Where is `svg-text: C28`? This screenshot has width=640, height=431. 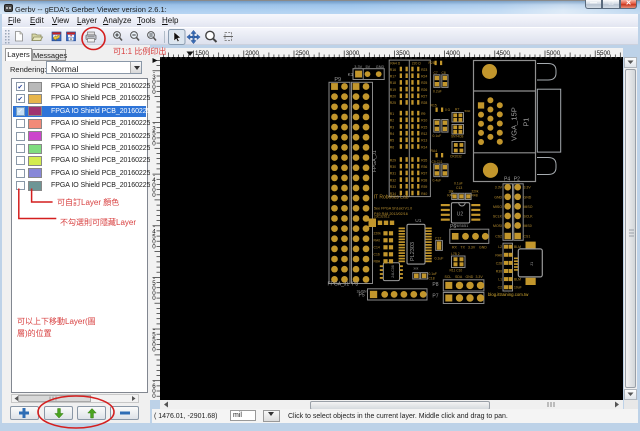
svg-text: C28 is located at coordinates (499, 263).